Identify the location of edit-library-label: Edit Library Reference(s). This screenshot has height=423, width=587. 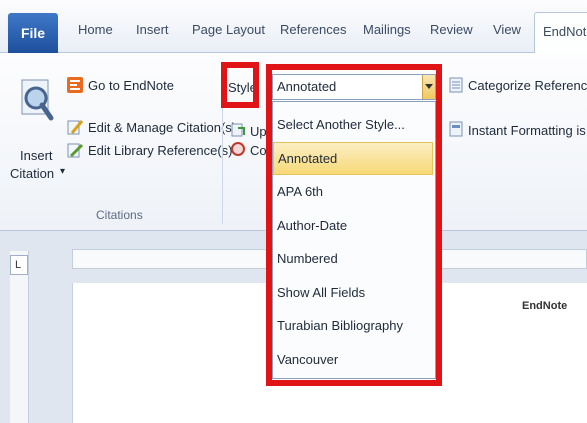
(160, 150).